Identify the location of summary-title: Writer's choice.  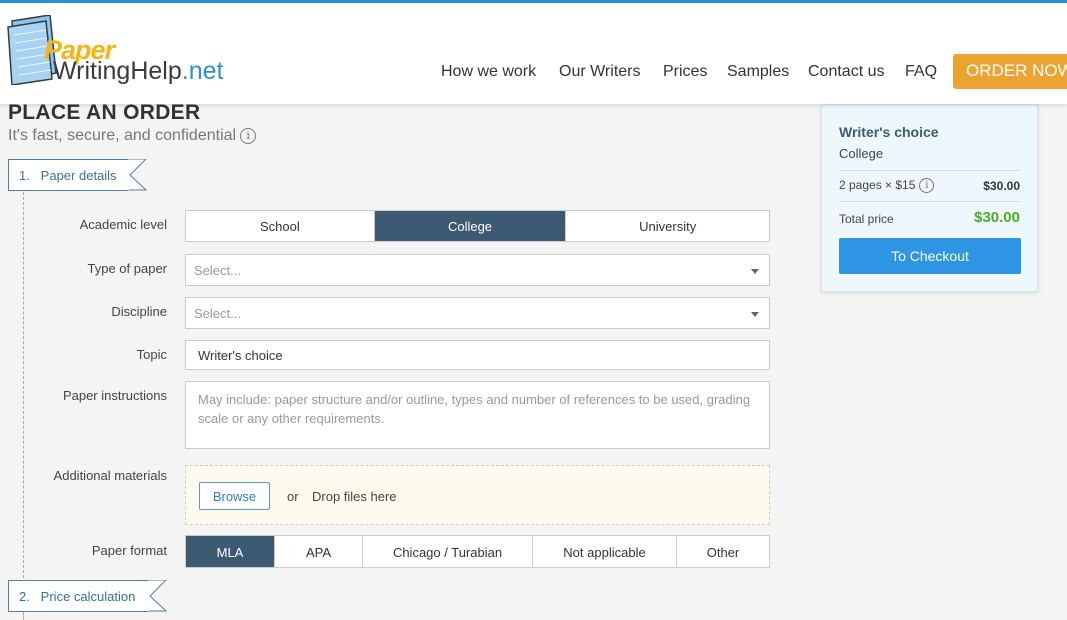
(889, 132).